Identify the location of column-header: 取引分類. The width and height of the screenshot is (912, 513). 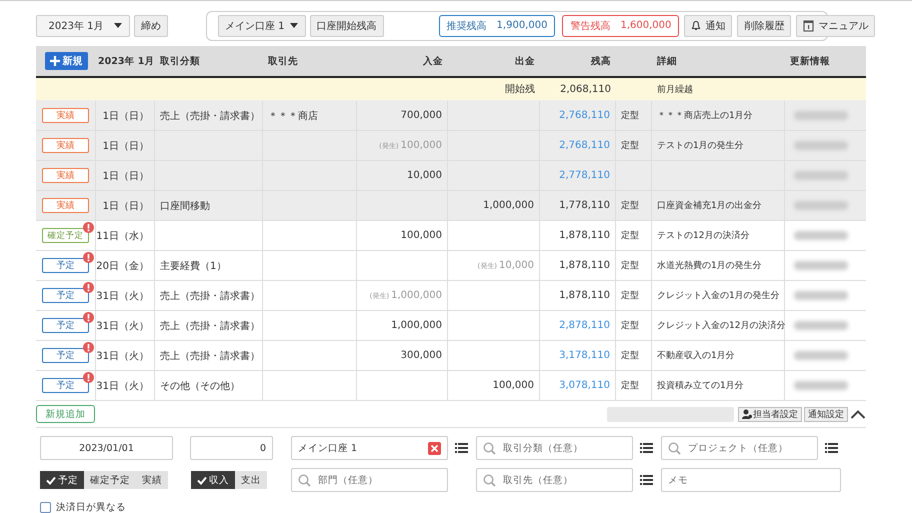
(180, 61).